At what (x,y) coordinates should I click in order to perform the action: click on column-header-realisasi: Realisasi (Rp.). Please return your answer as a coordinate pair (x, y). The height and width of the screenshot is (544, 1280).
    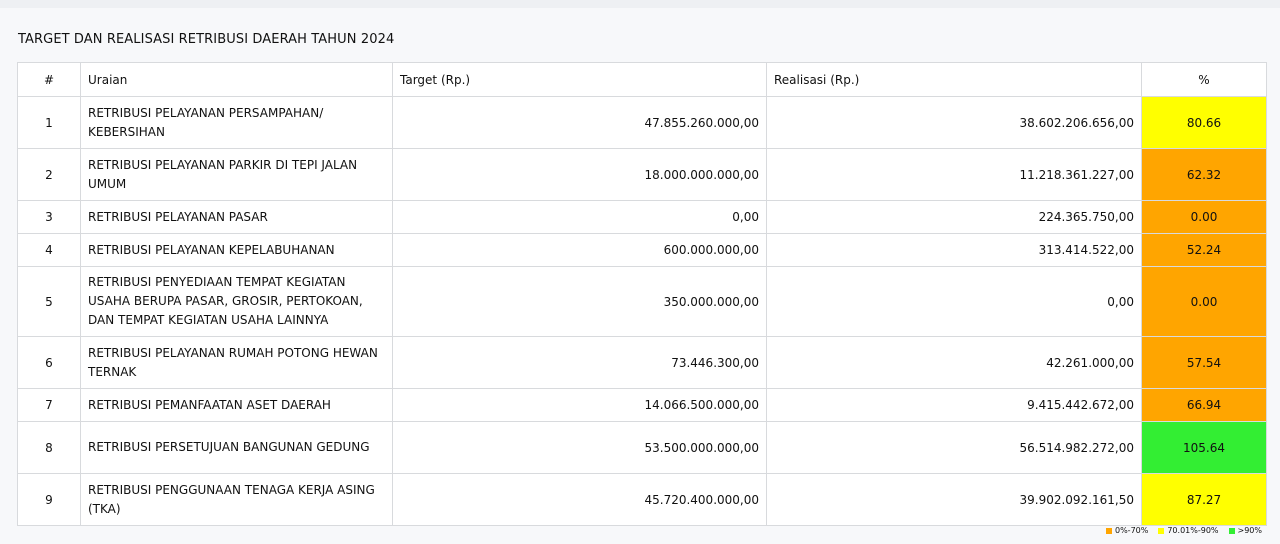
    Looking at the image, I should click on (954, 79).